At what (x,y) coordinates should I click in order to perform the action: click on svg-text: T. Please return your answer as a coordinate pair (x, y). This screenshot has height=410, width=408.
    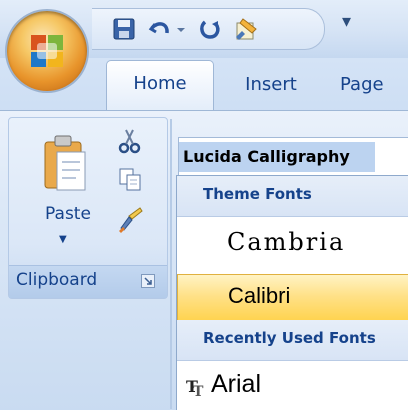
    Looking at the image, I should click on (198, 391).